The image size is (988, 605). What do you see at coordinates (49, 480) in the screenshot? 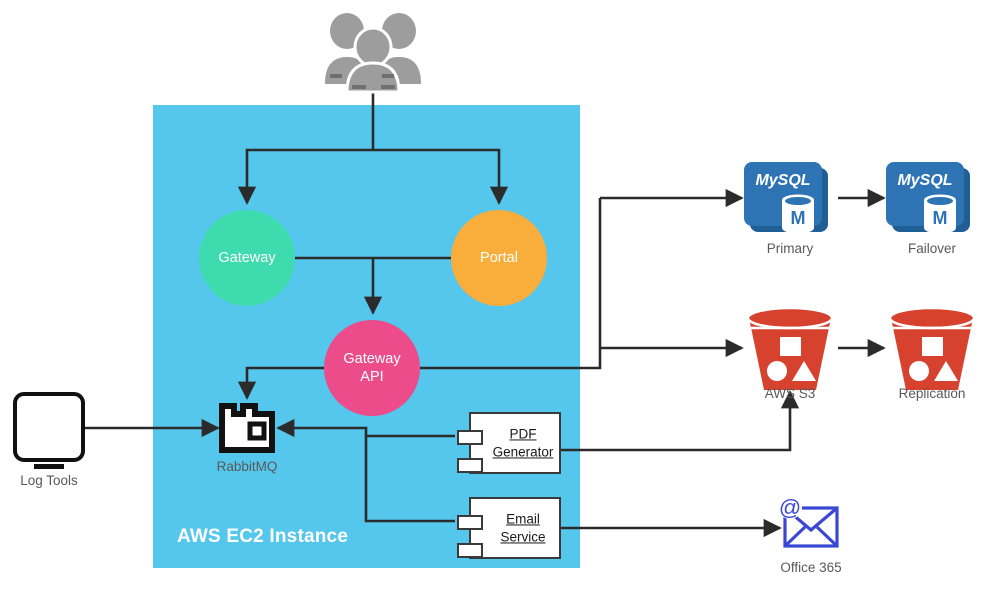
I see `node-log-tools-label: Log Tools` at bounding box center [49, 480].